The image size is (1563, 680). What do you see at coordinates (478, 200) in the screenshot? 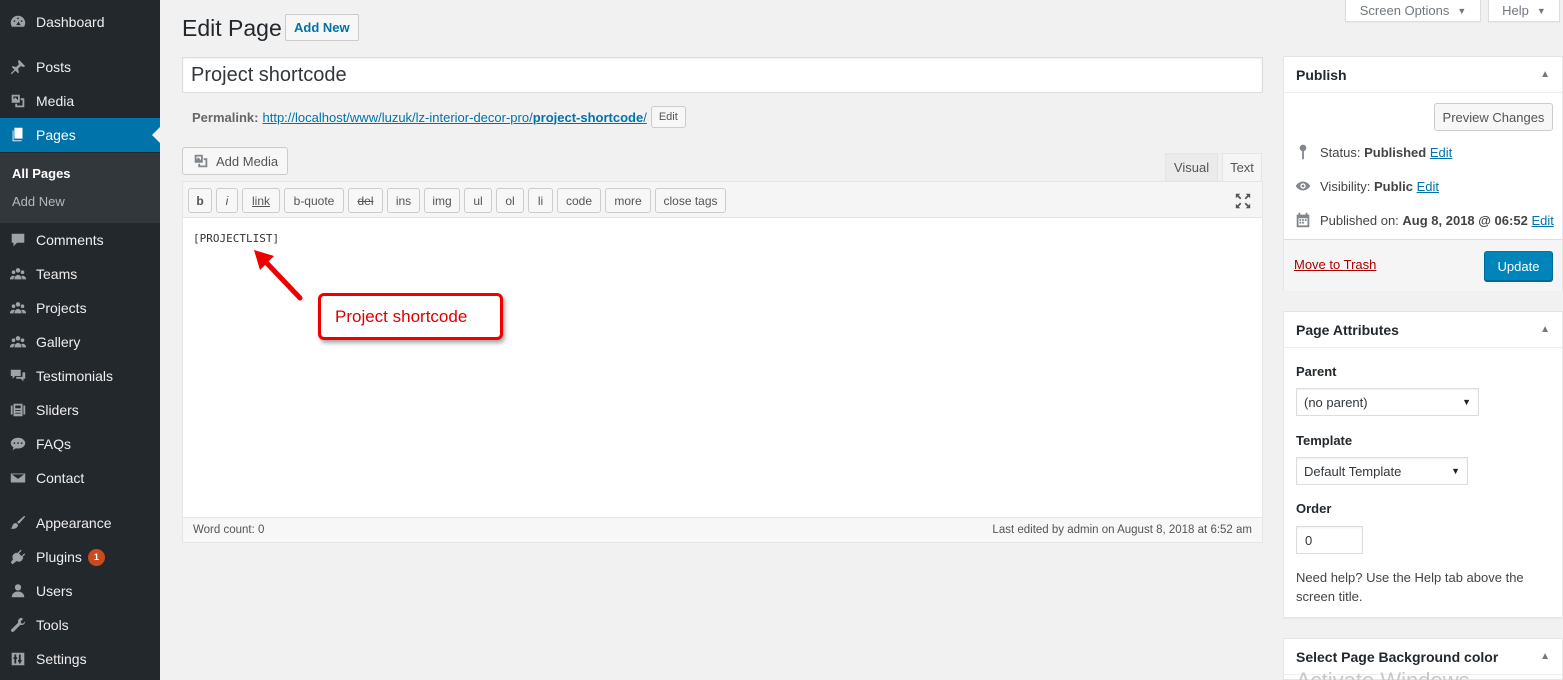
I see `qt-ul-button: ul` at bounding box center [478, 200].